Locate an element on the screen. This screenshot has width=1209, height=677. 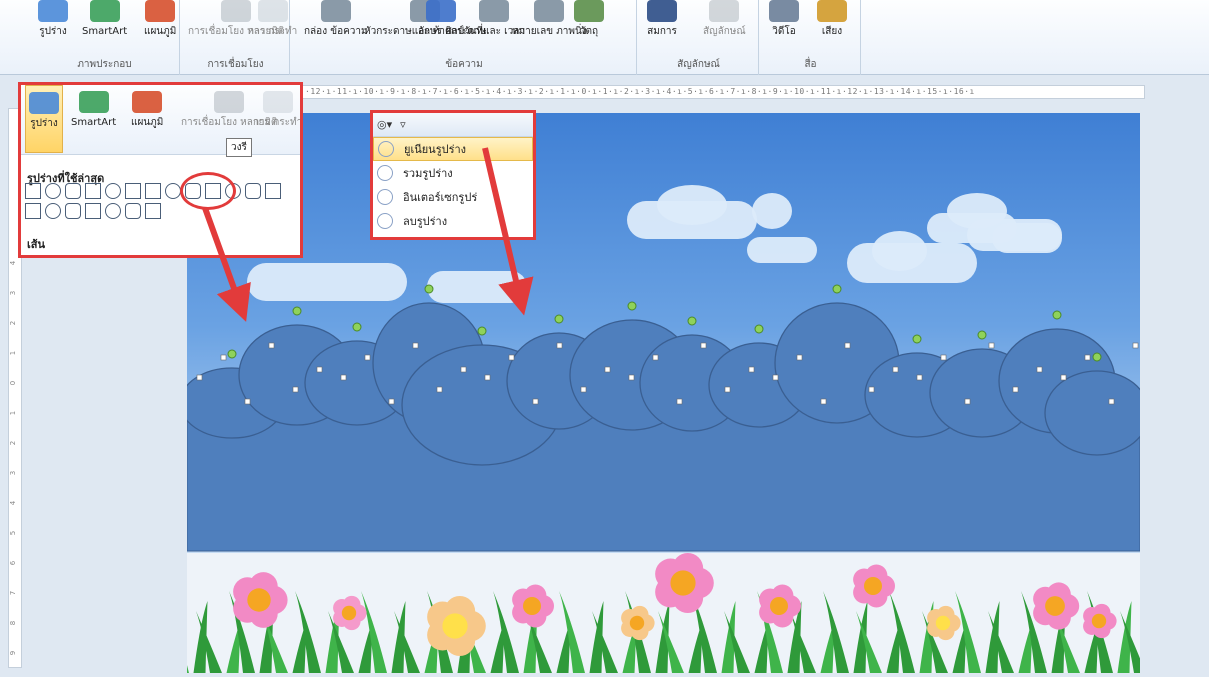
popup-button-label: รูปร่าง is located at coordinates (44, 123).